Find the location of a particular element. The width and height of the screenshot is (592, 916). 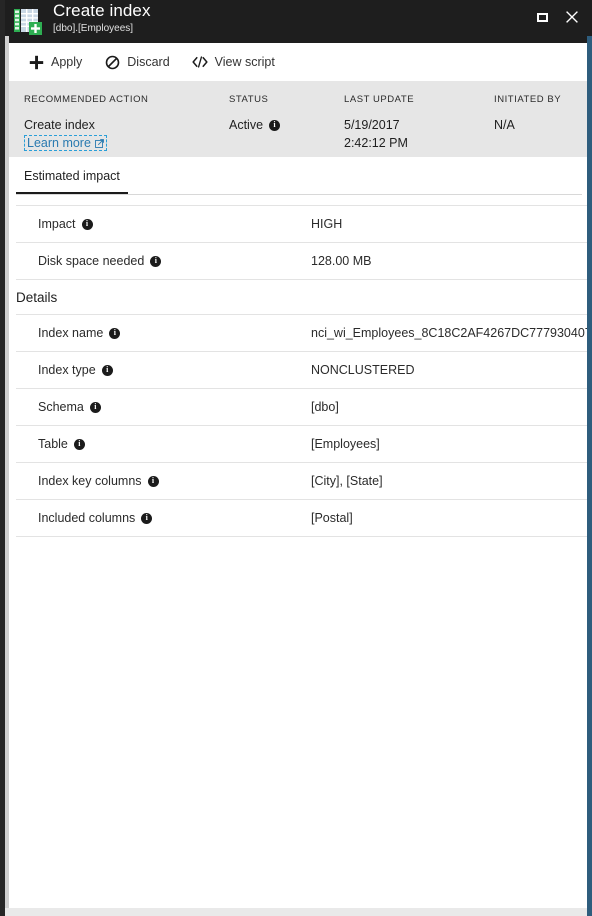

impact-info-icon: i is located at coordinates (87, 224).